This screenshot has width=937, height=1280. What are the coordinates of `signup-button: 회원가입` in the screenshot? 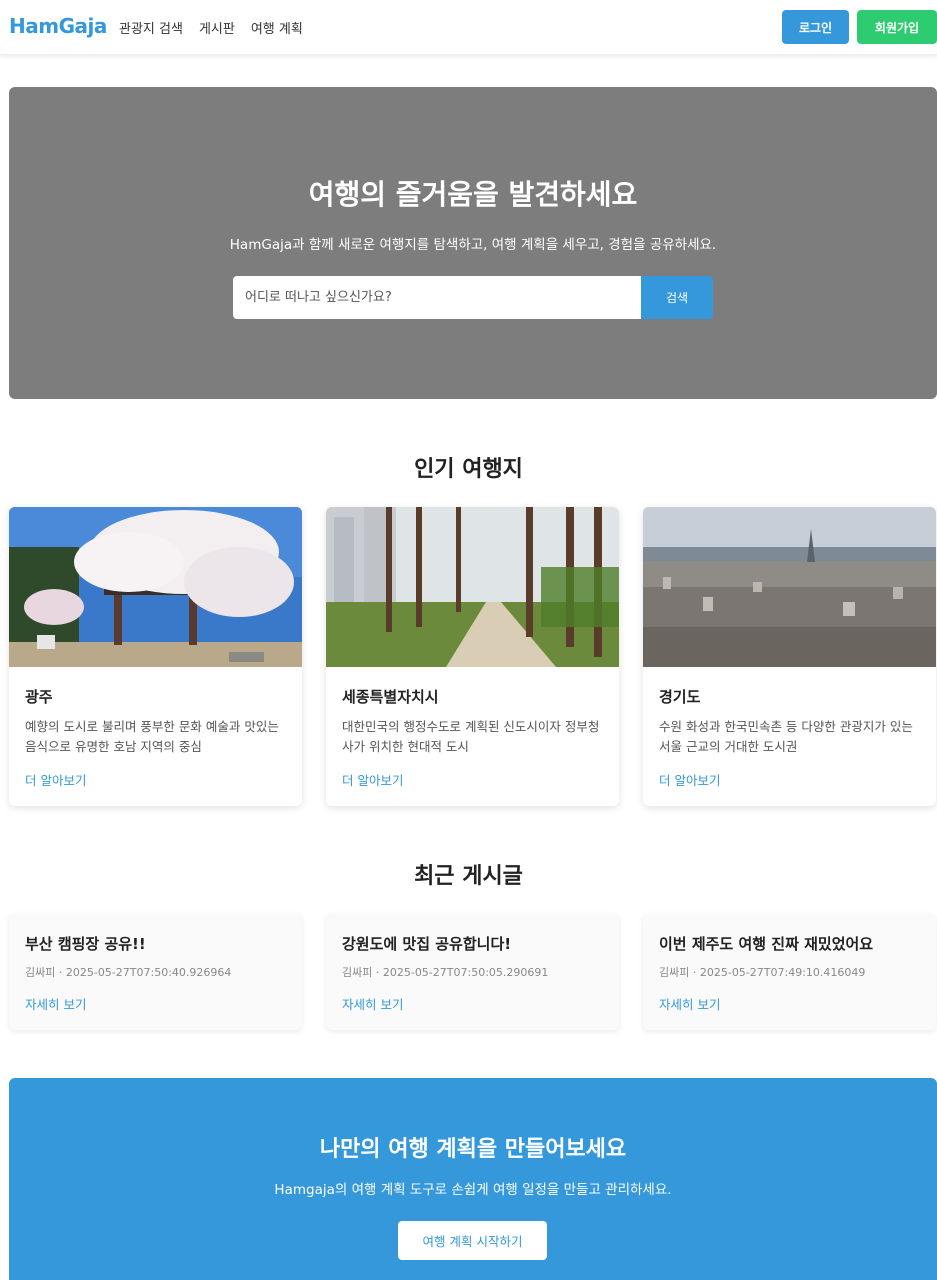 It's located at (897, 27).